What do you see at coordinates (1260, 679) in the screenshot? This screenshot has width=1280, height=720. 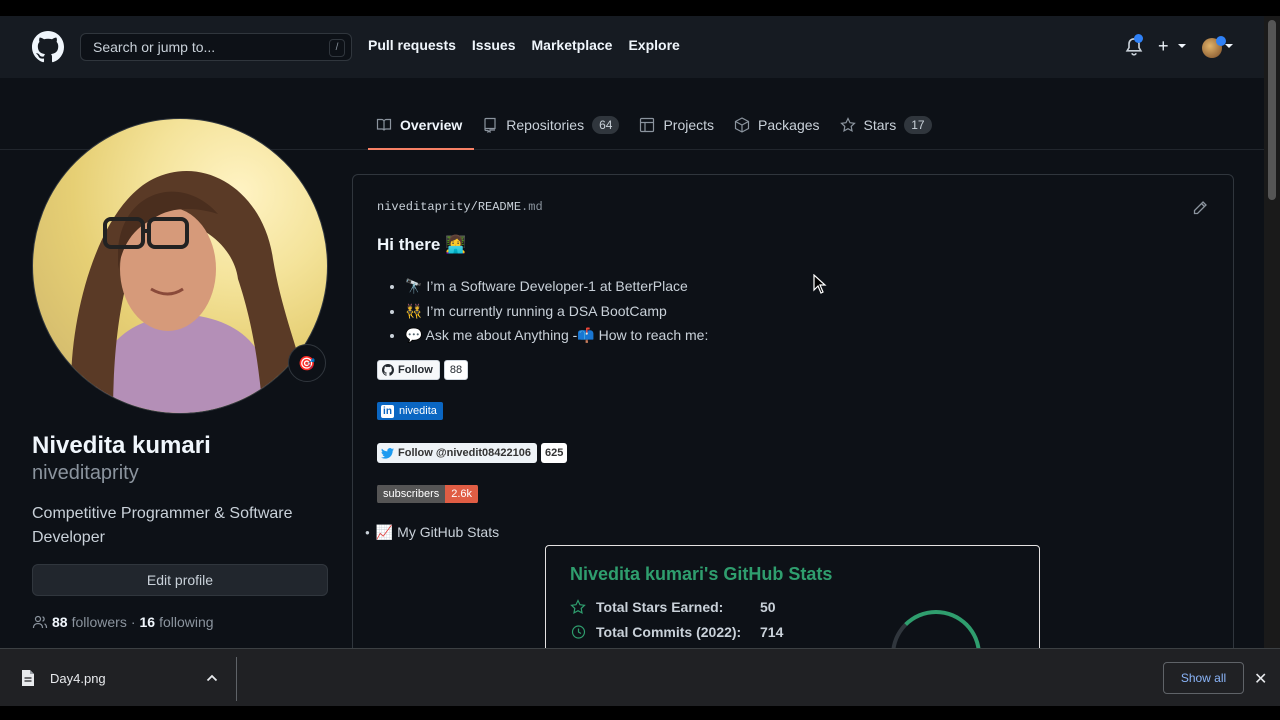 I see `close-icon: ✕` at bounding box center [1260, 679].